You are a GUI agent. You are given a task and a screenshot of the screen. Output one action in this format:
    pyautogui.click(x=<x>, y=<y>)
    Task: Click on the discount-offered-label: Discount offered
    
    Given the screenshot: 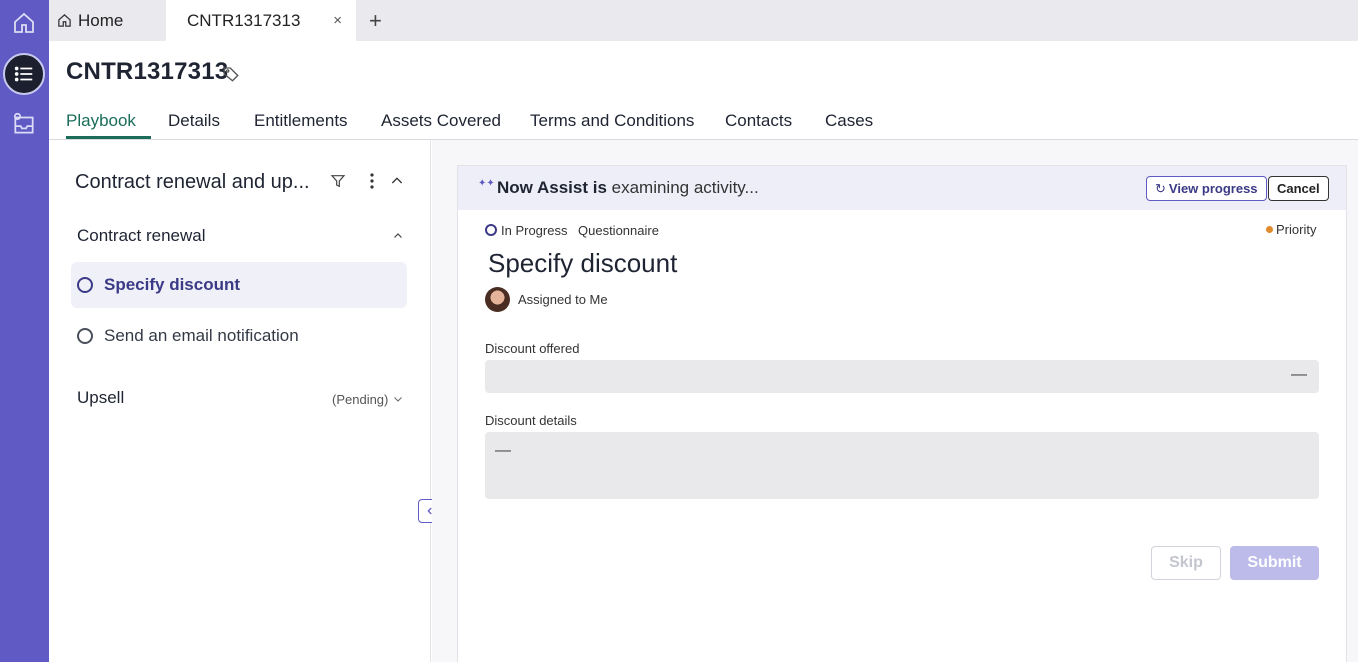 What is the action you would take?
    pyautogui.click(x=532, y=348)
    